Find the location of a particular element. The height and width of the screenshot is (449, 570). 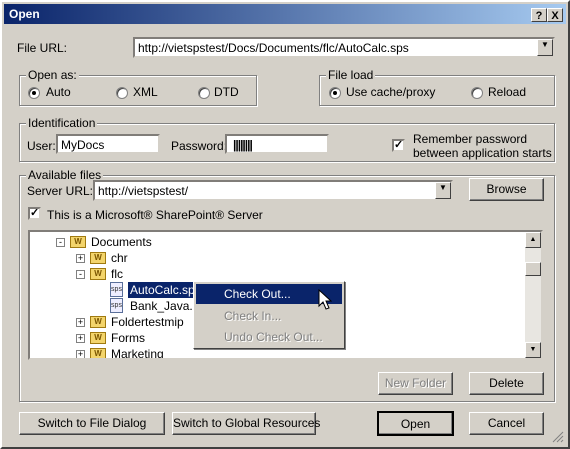

tree-label-foldertestmip: Foldertestmip is located at coordinates (147, 322).